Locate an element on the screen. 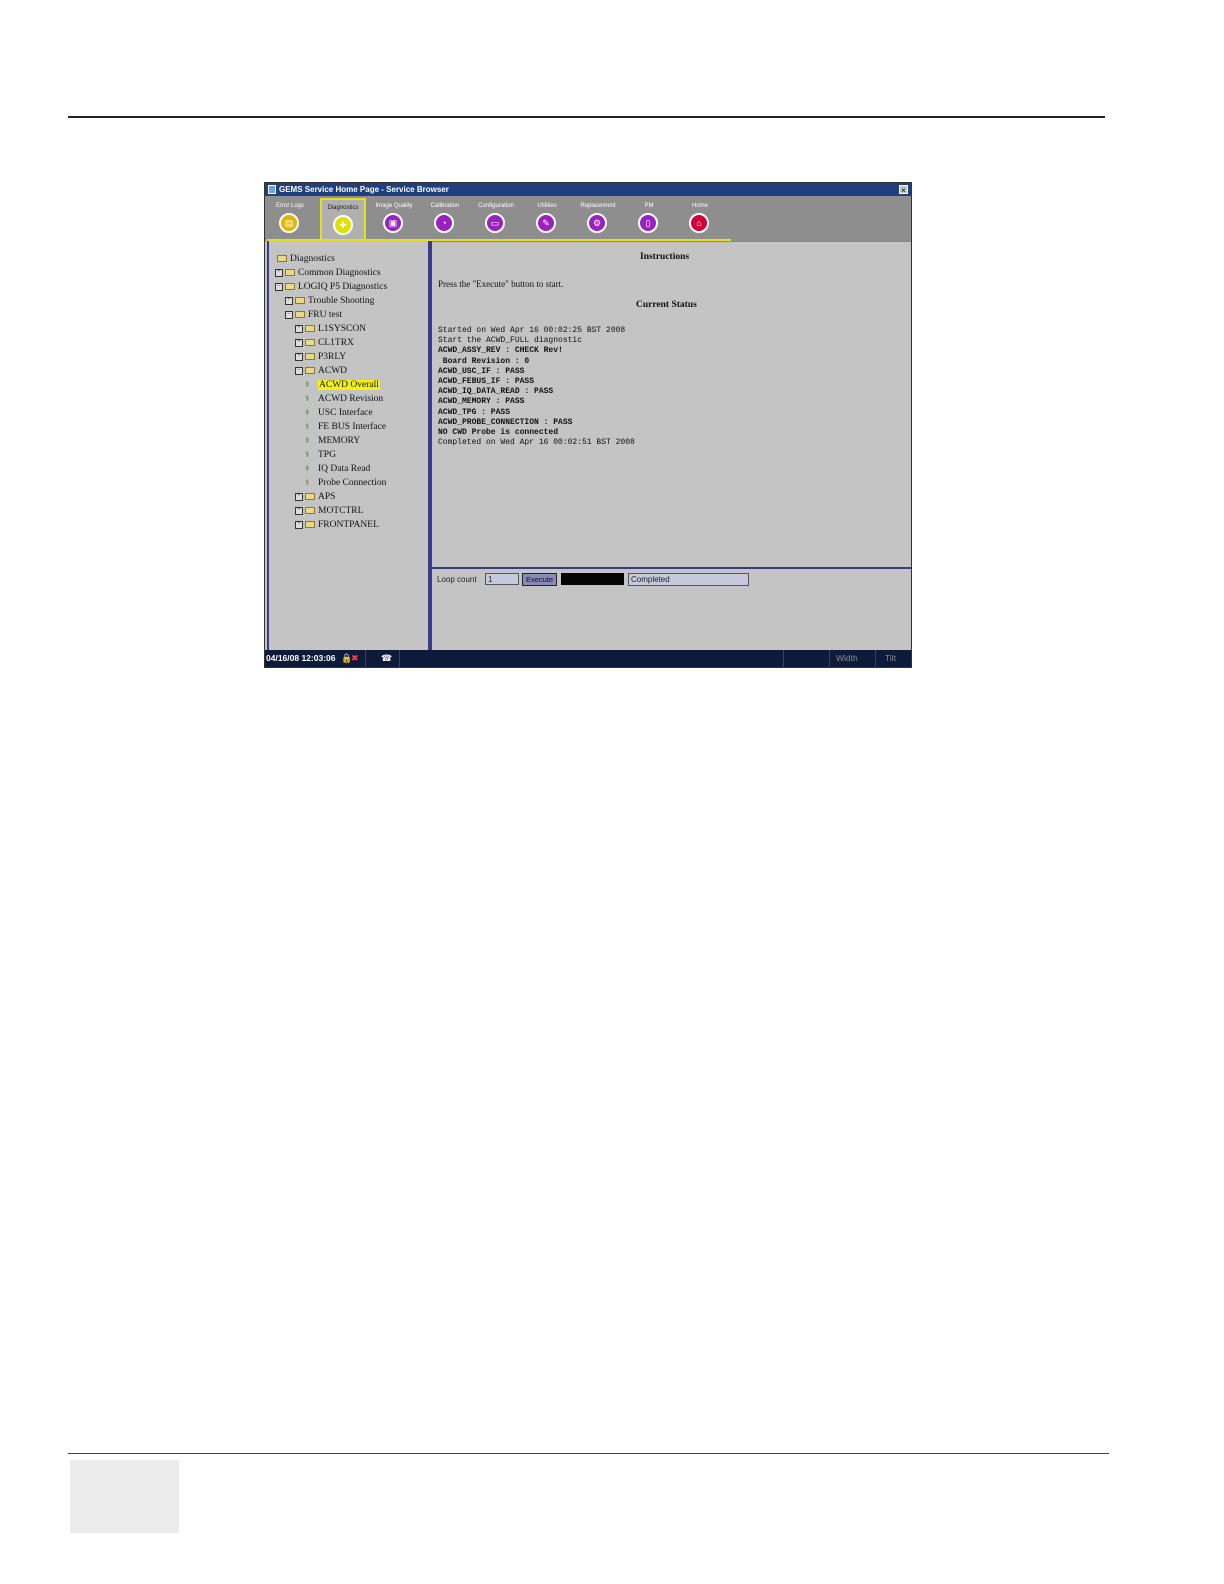 Image resolution: width=1224 pixels, height=1584 pixels. status-line: ACWD_TPG : PASS is located at coordinates (474, 412).